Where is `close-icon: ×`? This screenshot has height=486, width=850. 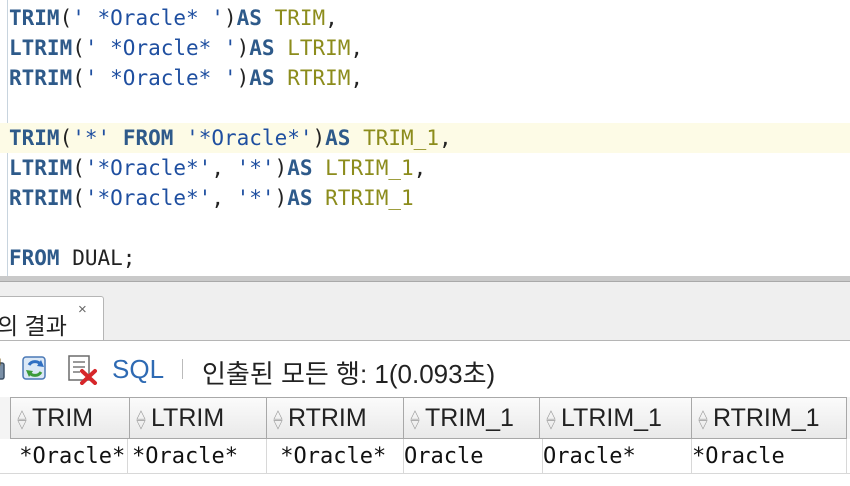
close-icon: × is located at coordinates (82, 309).